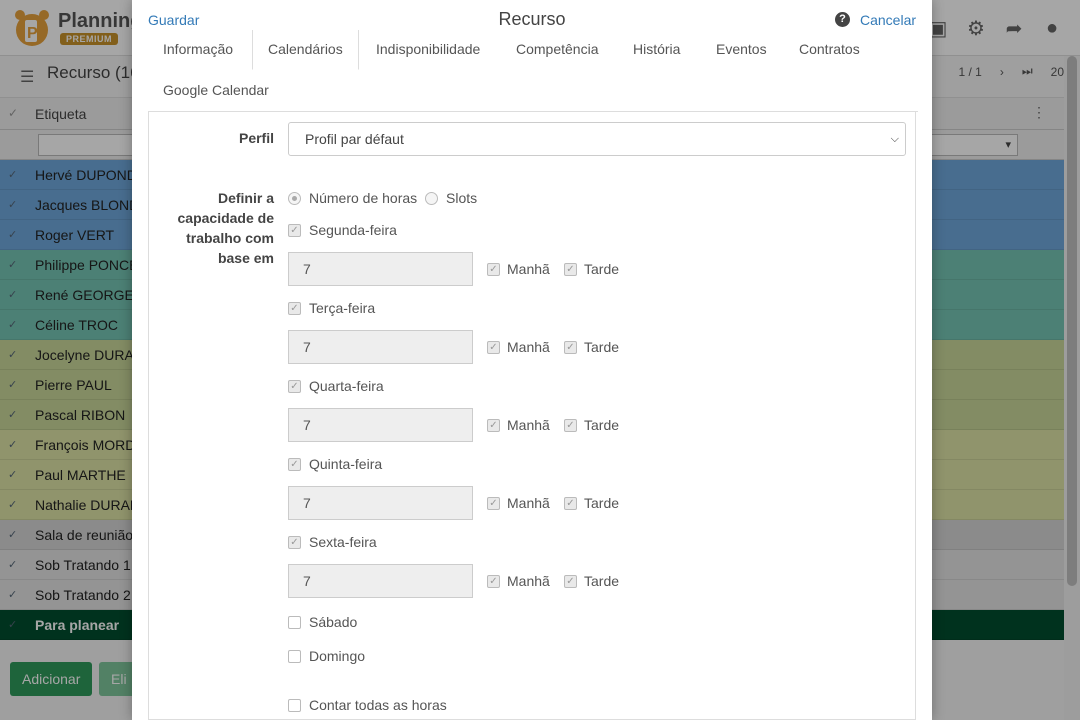 The image size is (1080, 720). What do you see at coordinates (294, 705) in the screenshot?
I see `count-all-hours-checkbox` at bounding box center [294, 705].